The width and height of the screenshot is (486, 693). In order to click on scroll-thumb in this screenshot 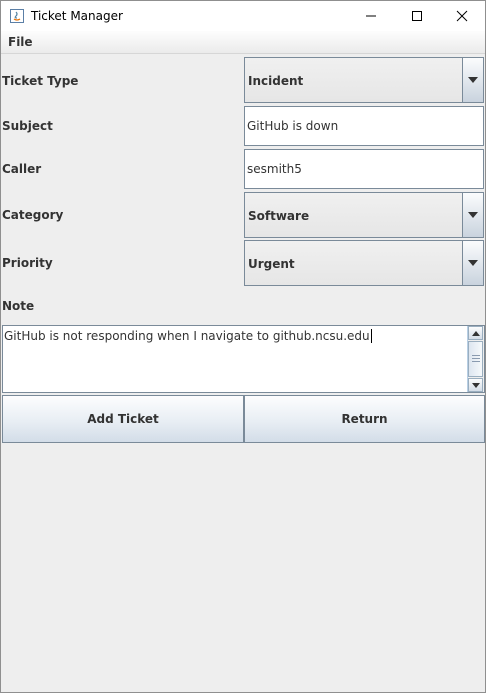, I will do `click(475, 359)`.